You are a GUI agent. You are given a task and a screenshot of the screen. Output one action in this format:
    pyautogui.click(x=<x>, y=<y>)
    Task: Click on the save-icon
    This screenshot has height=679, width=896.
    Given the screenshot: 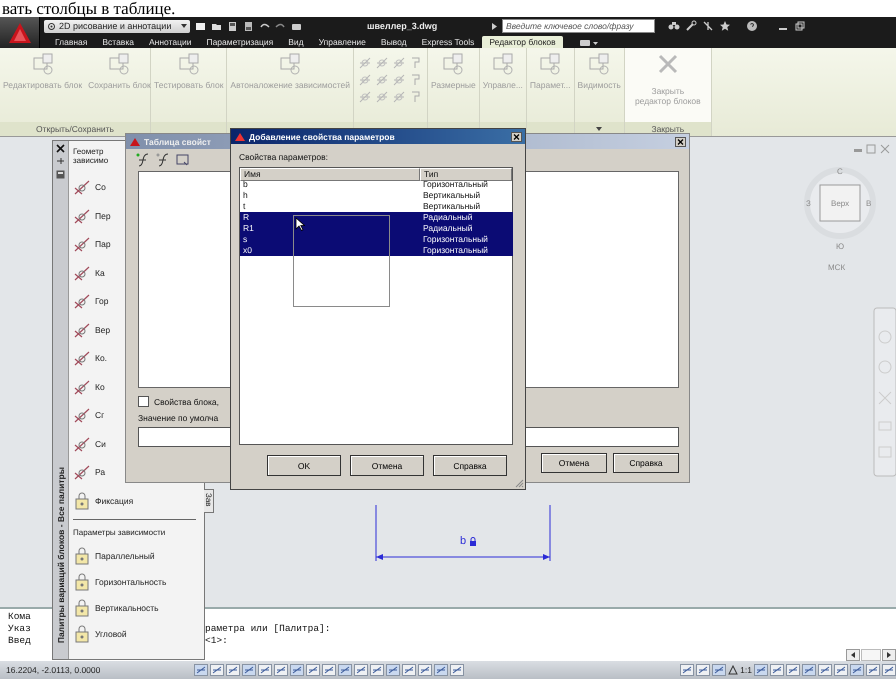 What is the action you would take?
    pyautogui.click(x=232, y=26)
    